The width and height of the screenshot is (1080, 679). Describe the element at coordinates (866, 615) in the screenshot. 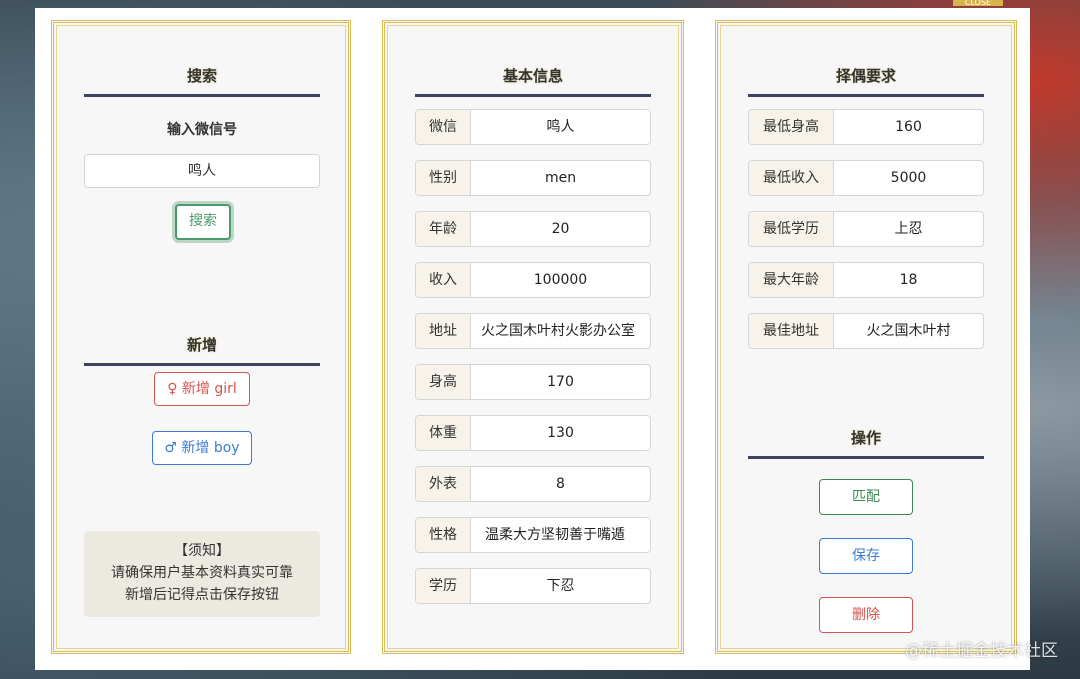

I see `delete-button: 删除` at that location.